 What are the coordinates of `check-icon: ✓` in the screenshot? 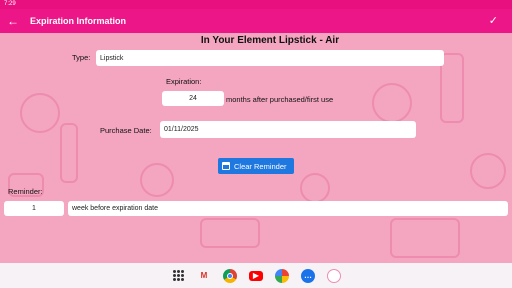 It's located at (493, 20).